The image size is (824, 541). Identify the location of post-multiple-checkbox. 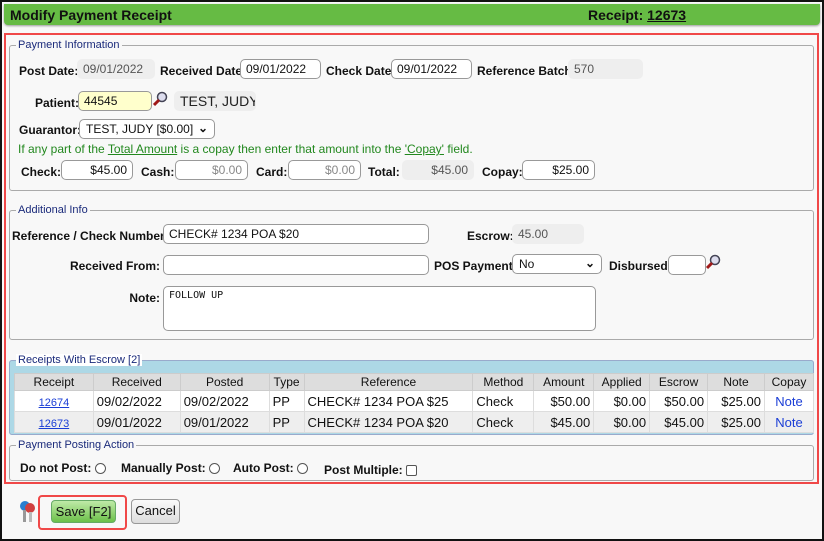
(412, 471).